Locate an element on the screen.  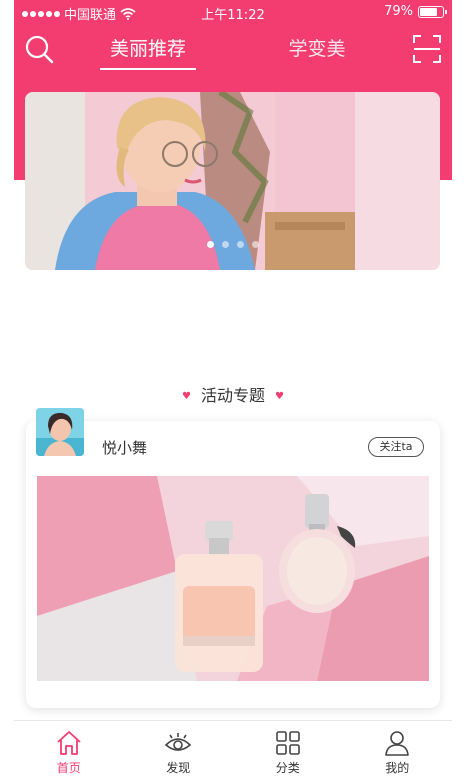
search-icon is located at coordinates (40, 50).